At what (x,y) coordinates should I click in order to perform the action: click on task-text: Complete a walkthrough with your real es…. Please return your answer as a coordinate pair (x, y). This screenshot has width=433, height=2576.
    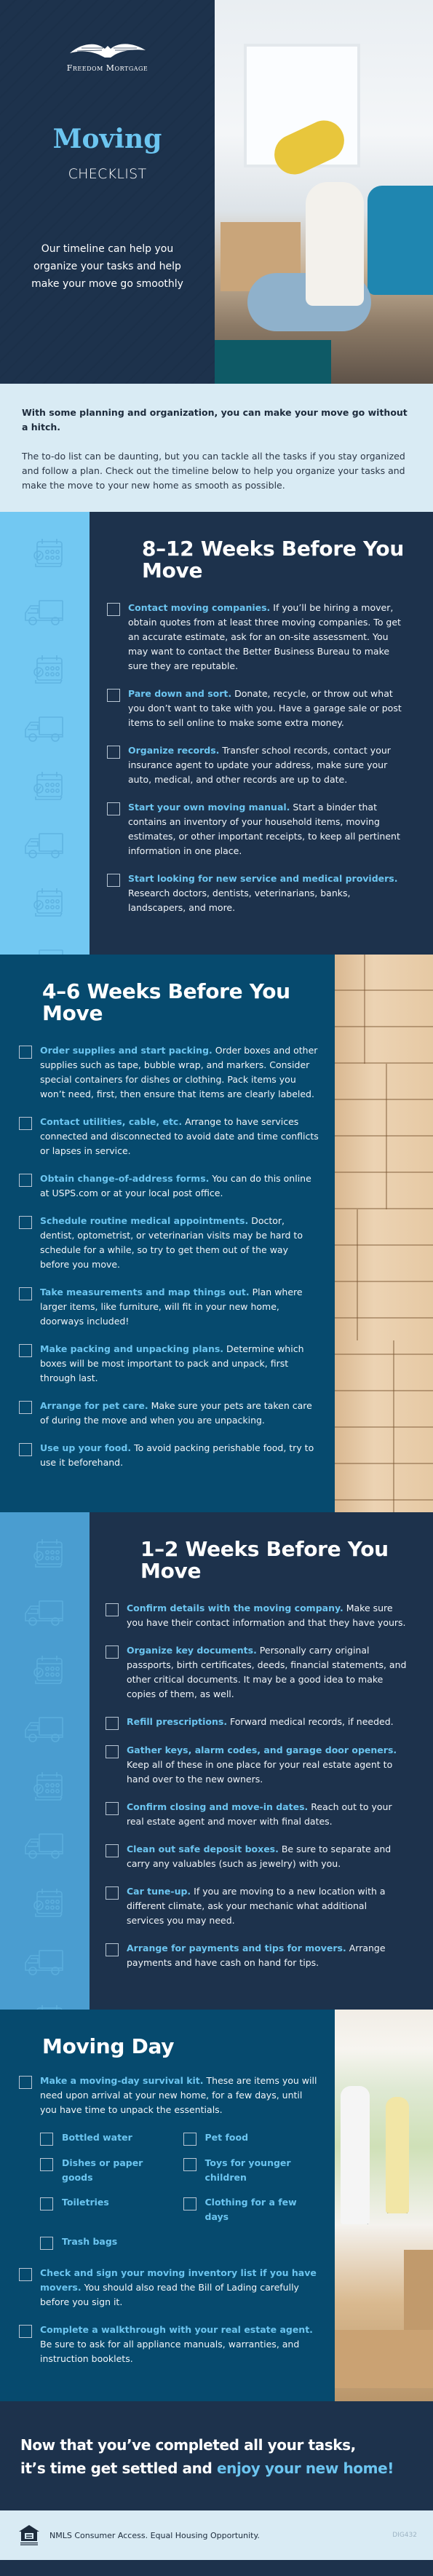
    Looking at the image, I should click on (179, 2344).